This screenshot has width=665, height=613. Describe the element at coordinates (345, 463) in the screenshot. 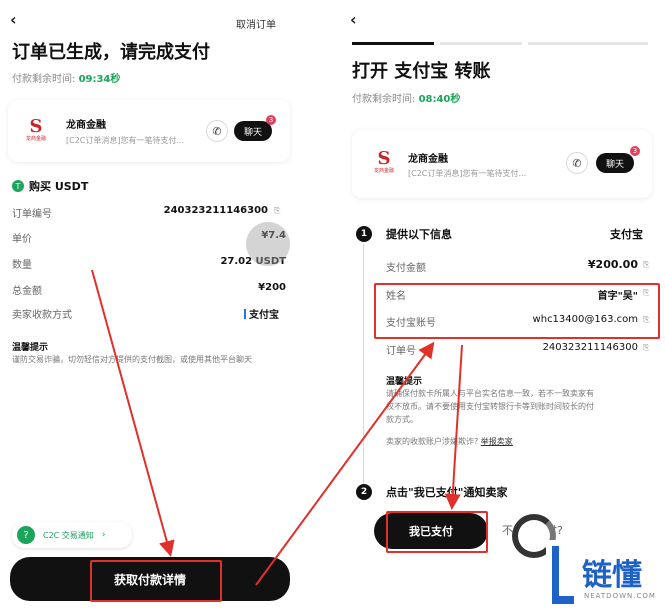

I see `arrow-to-account` at that location.